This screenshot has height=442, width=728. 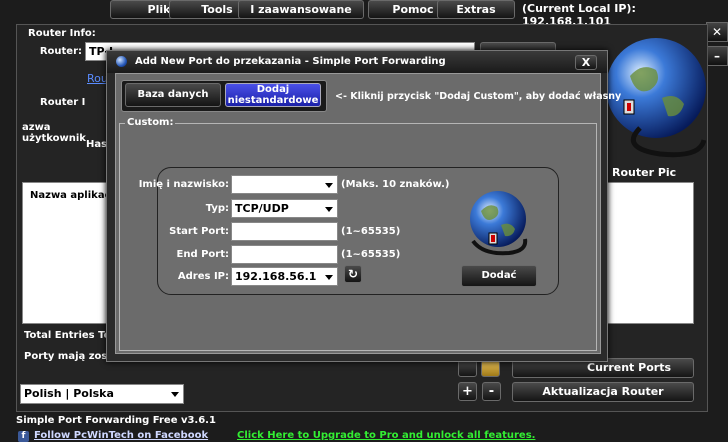 I want to click on minimize-window-button: –, so click(x=717, y=56).